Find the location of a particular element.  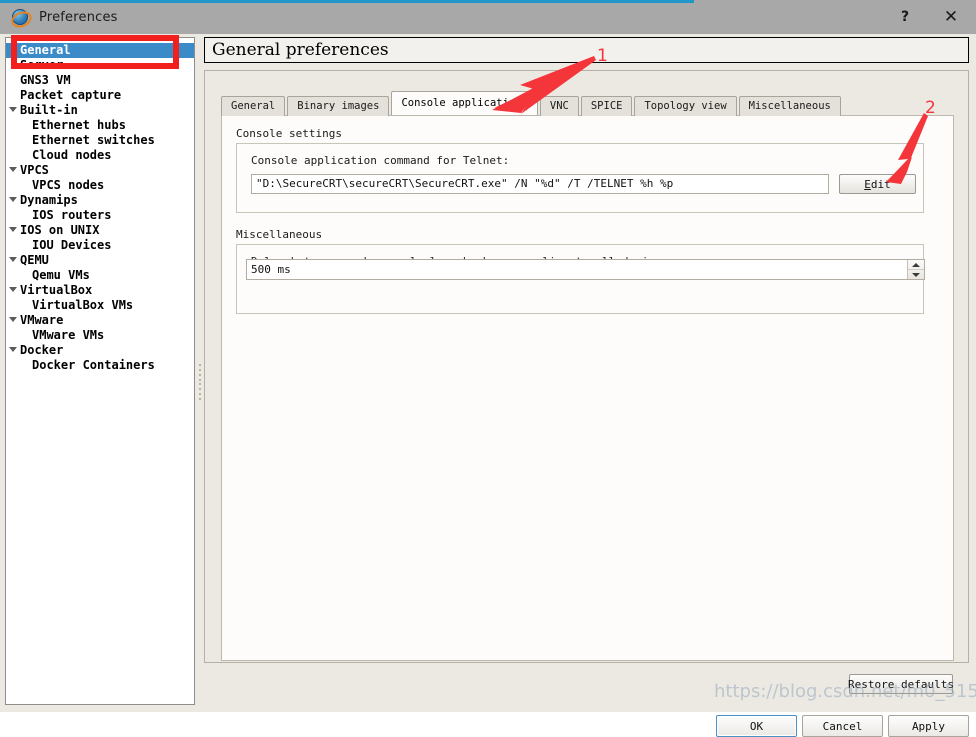

sidebar-item-built-in: Built-in is located at coordinates (100, 110).